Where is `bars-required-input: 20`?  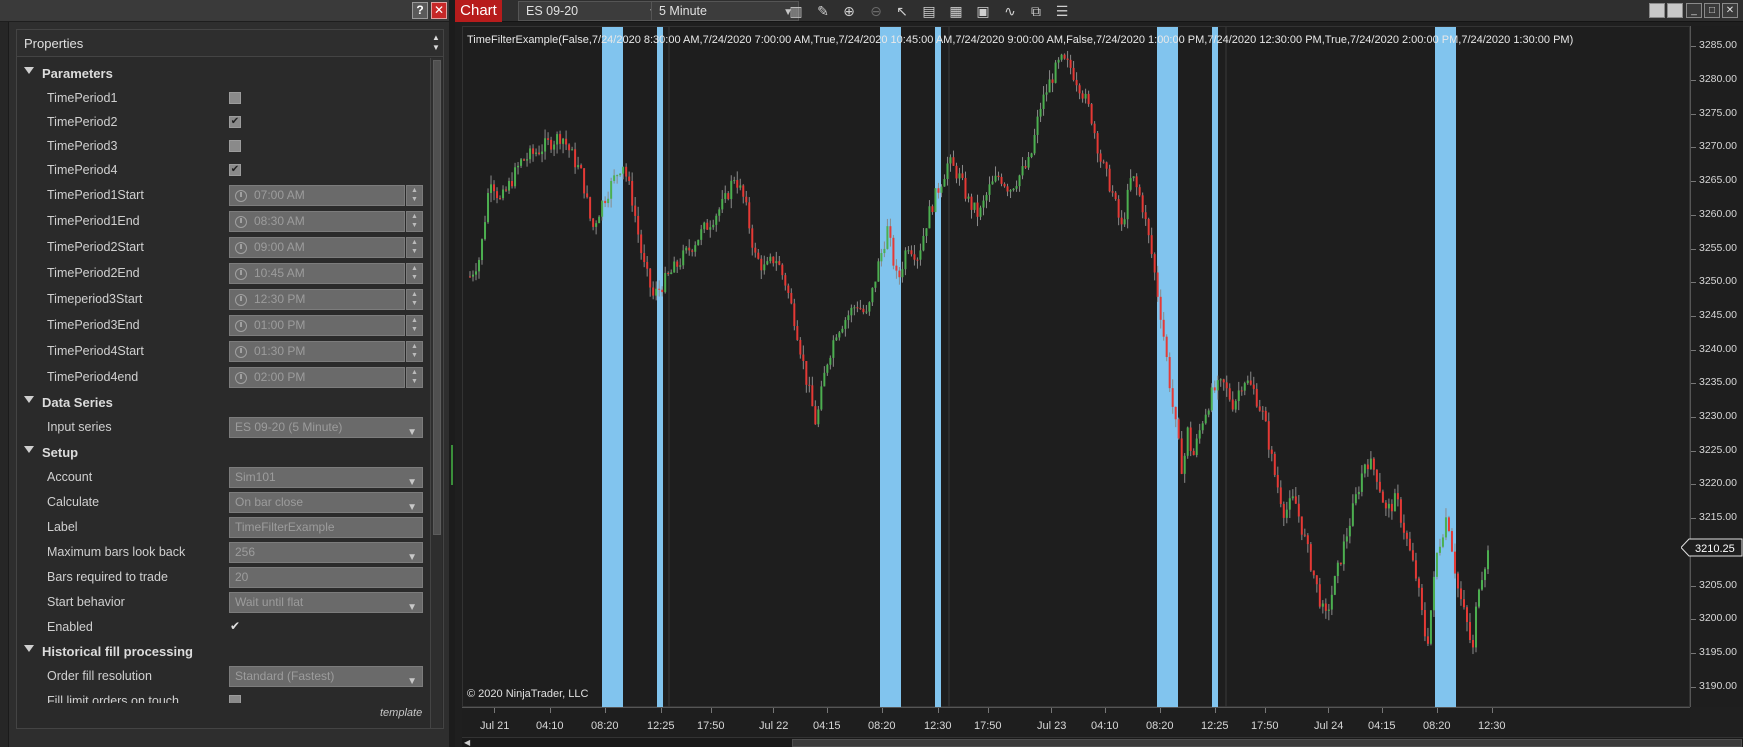
bars-required-input: 20 is located at coordinates (326, 577).